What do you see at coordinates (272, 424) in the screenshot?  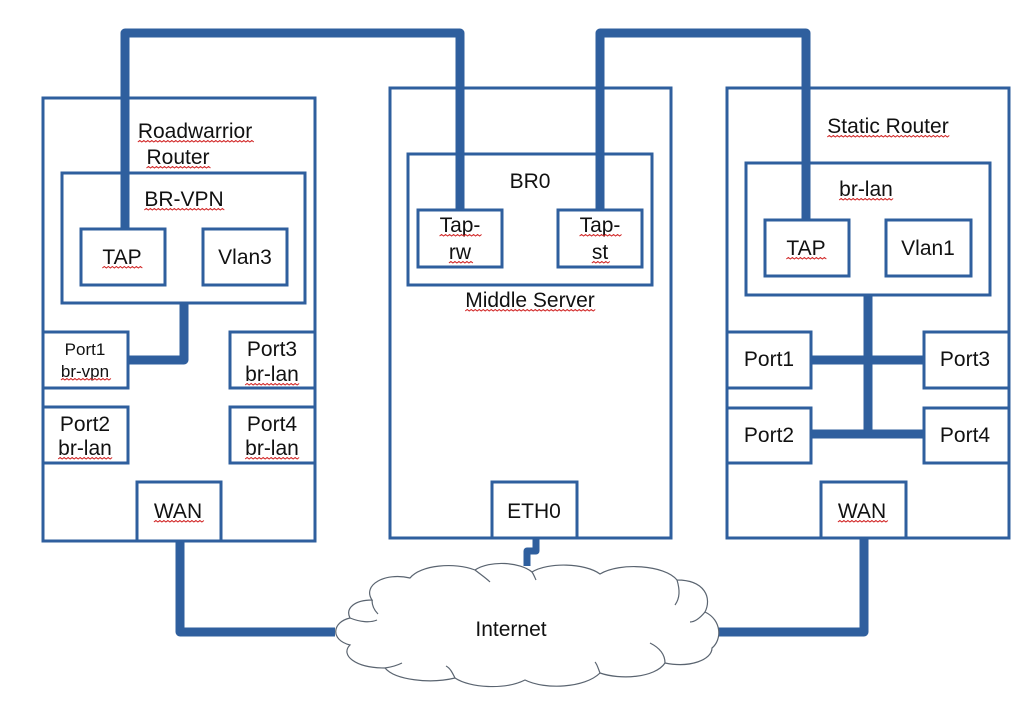 I see `roadwarrior-port4-label: Port4` at bounding box center [272, 424].